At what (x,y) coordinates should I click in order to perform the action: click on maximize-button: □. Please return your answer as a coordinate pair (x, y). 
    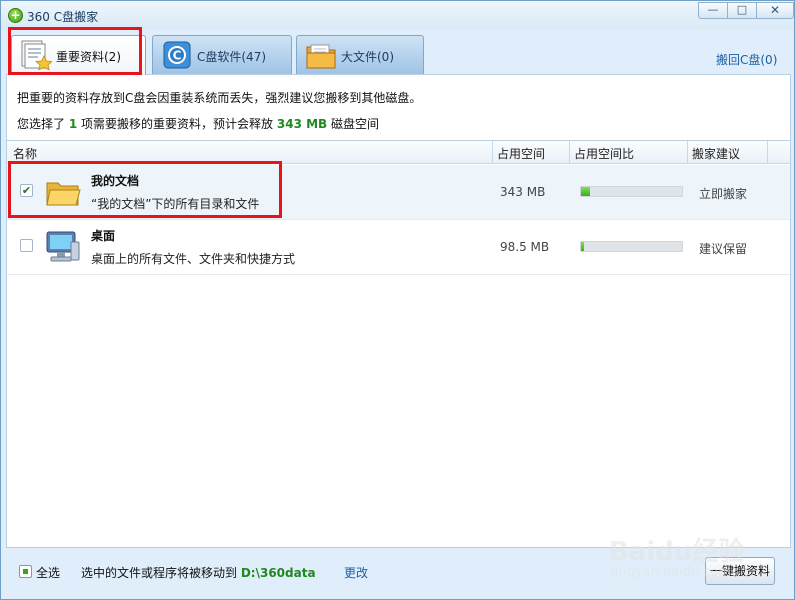
    Looking at the image, I should click on (742, 10).